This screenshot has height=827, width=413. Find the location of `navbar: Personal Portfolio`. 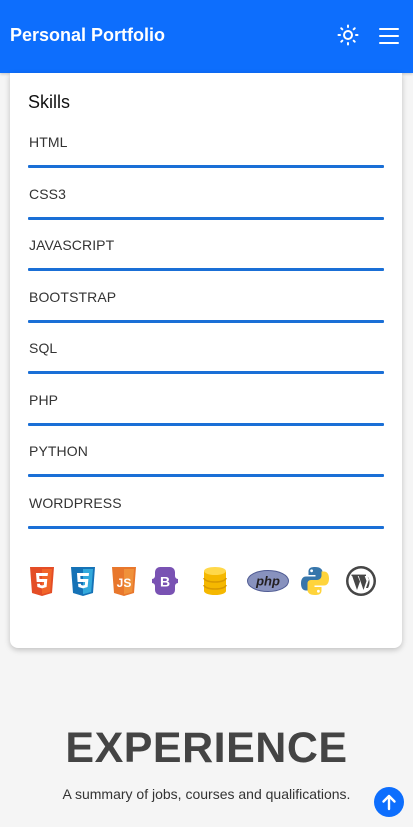

navbar: Personal Portfolio is located at coordinates (206, 36).